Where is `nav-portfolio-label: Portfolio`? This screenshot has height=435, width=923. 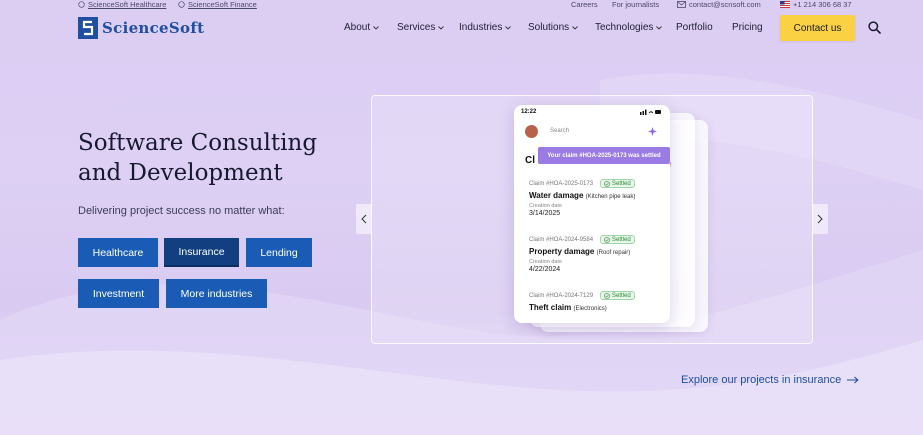
nav-portfolio-label: Portfolio is located at coordinates (694, 27).